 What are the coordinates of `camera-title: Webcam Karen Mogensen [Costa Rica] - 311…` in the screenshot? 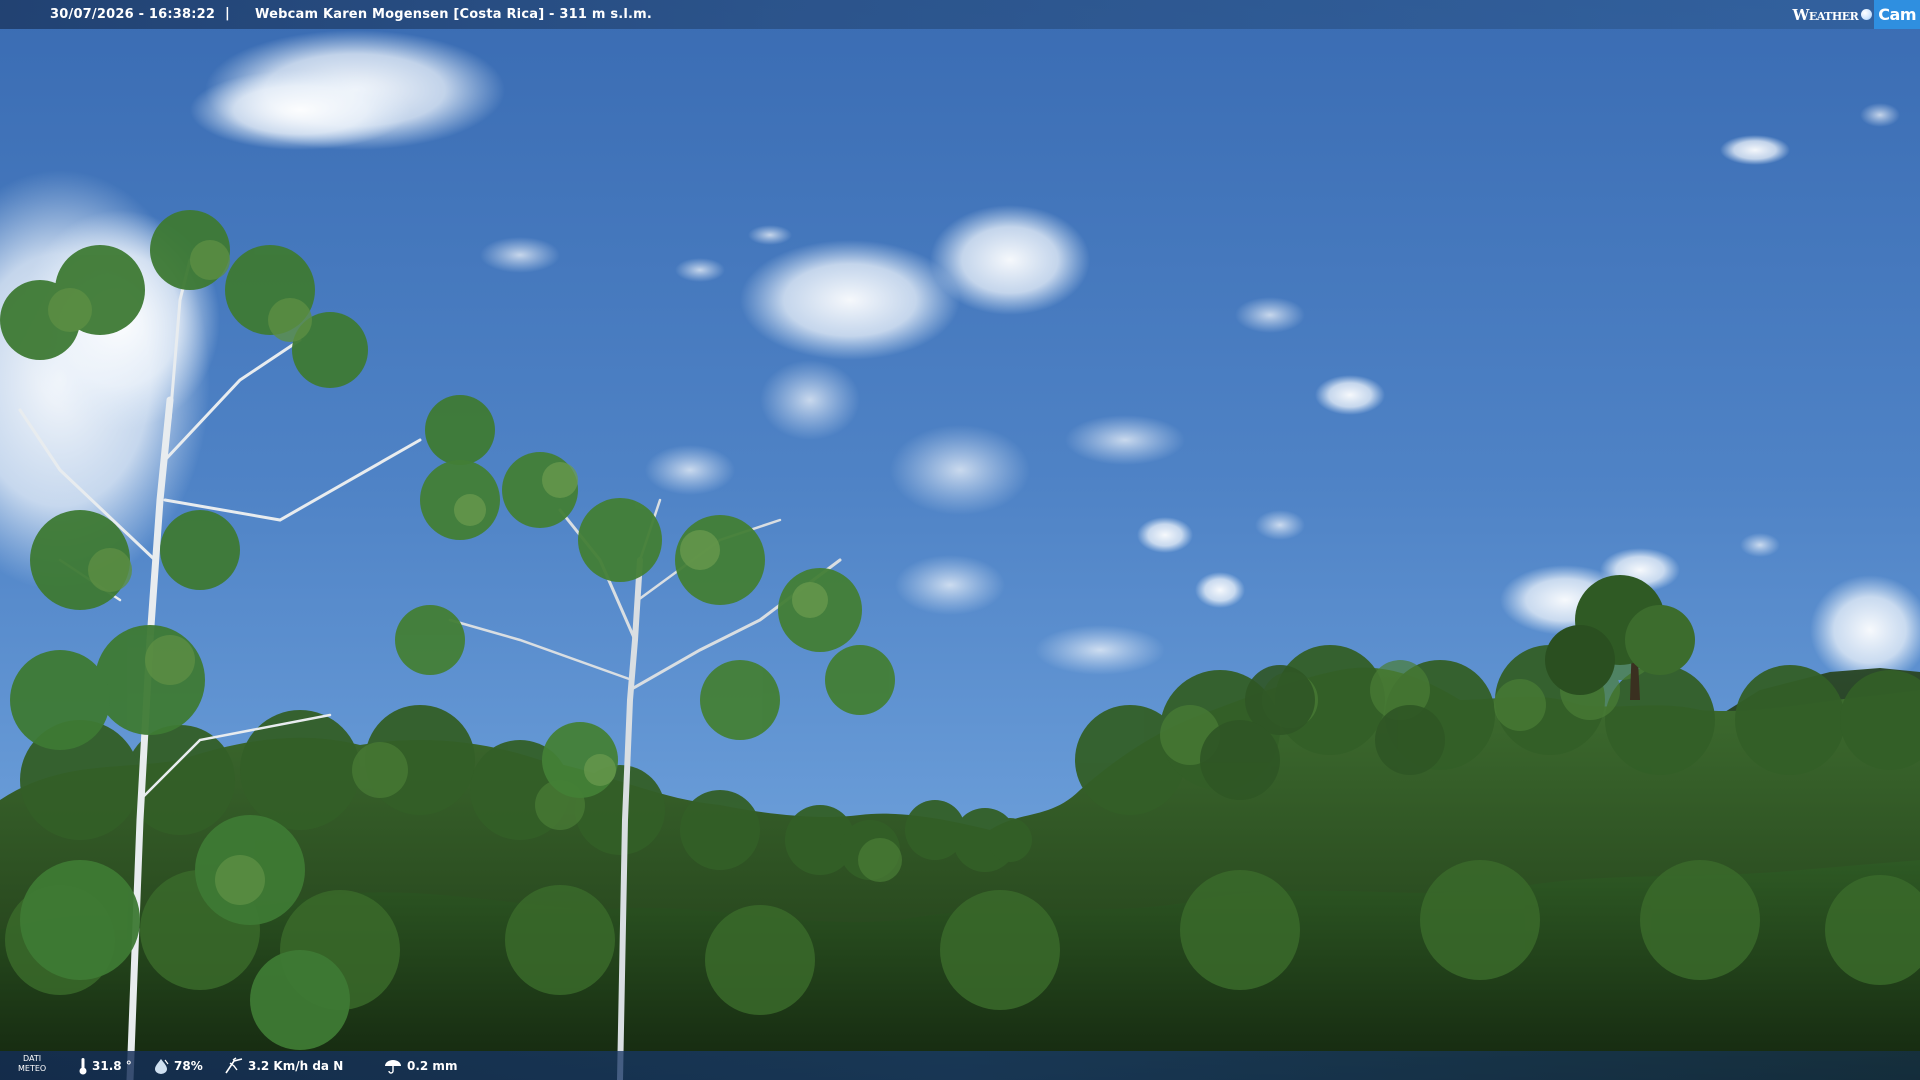 It's located at (454, 14).